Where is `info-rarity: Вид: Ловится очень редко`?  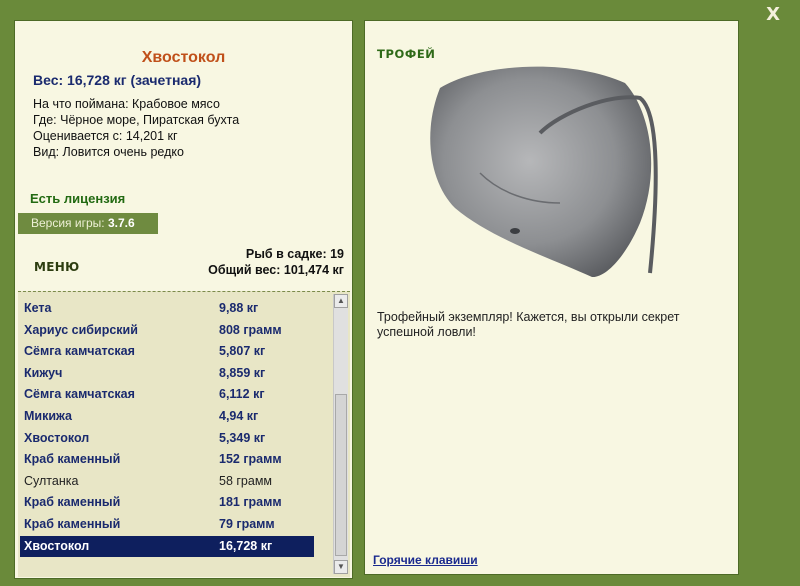
info-rarity: Вид: Ловится очень редко is located at coordinates (108, 152).